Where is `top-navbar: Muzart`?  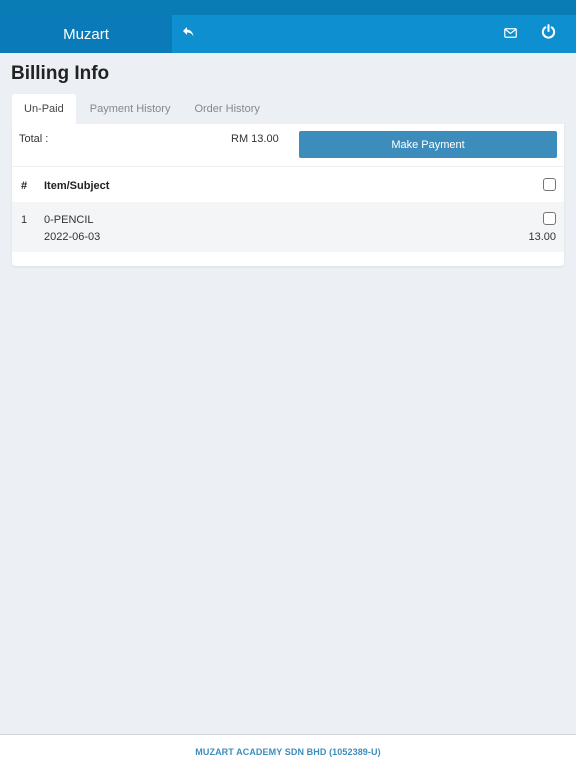 top-navbar: Muzart is located at coordinates (288, 34).